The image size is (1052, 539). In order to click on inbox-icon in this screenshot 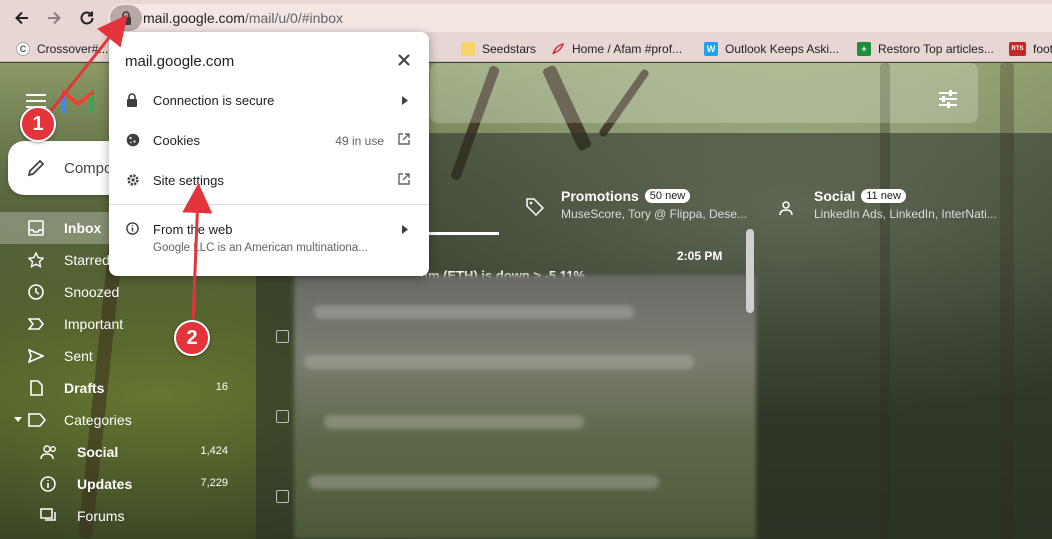, I will do `click(36, 228)`.